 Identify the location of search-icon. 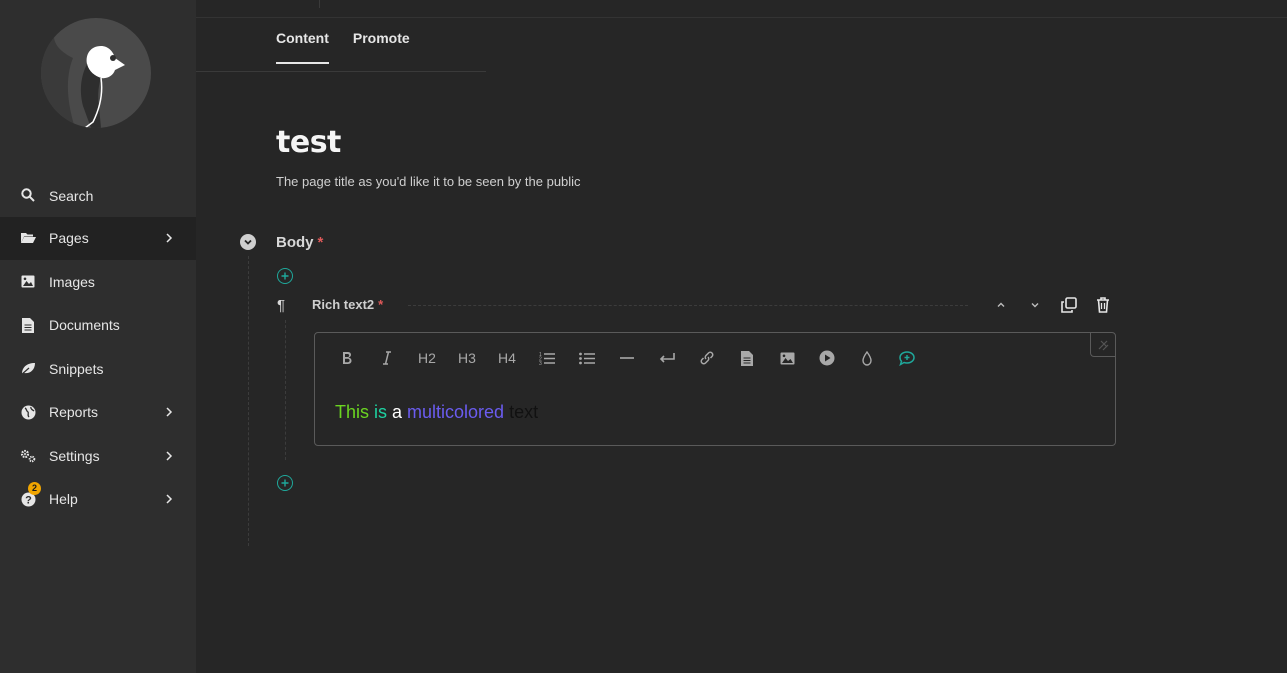
(28, 195).